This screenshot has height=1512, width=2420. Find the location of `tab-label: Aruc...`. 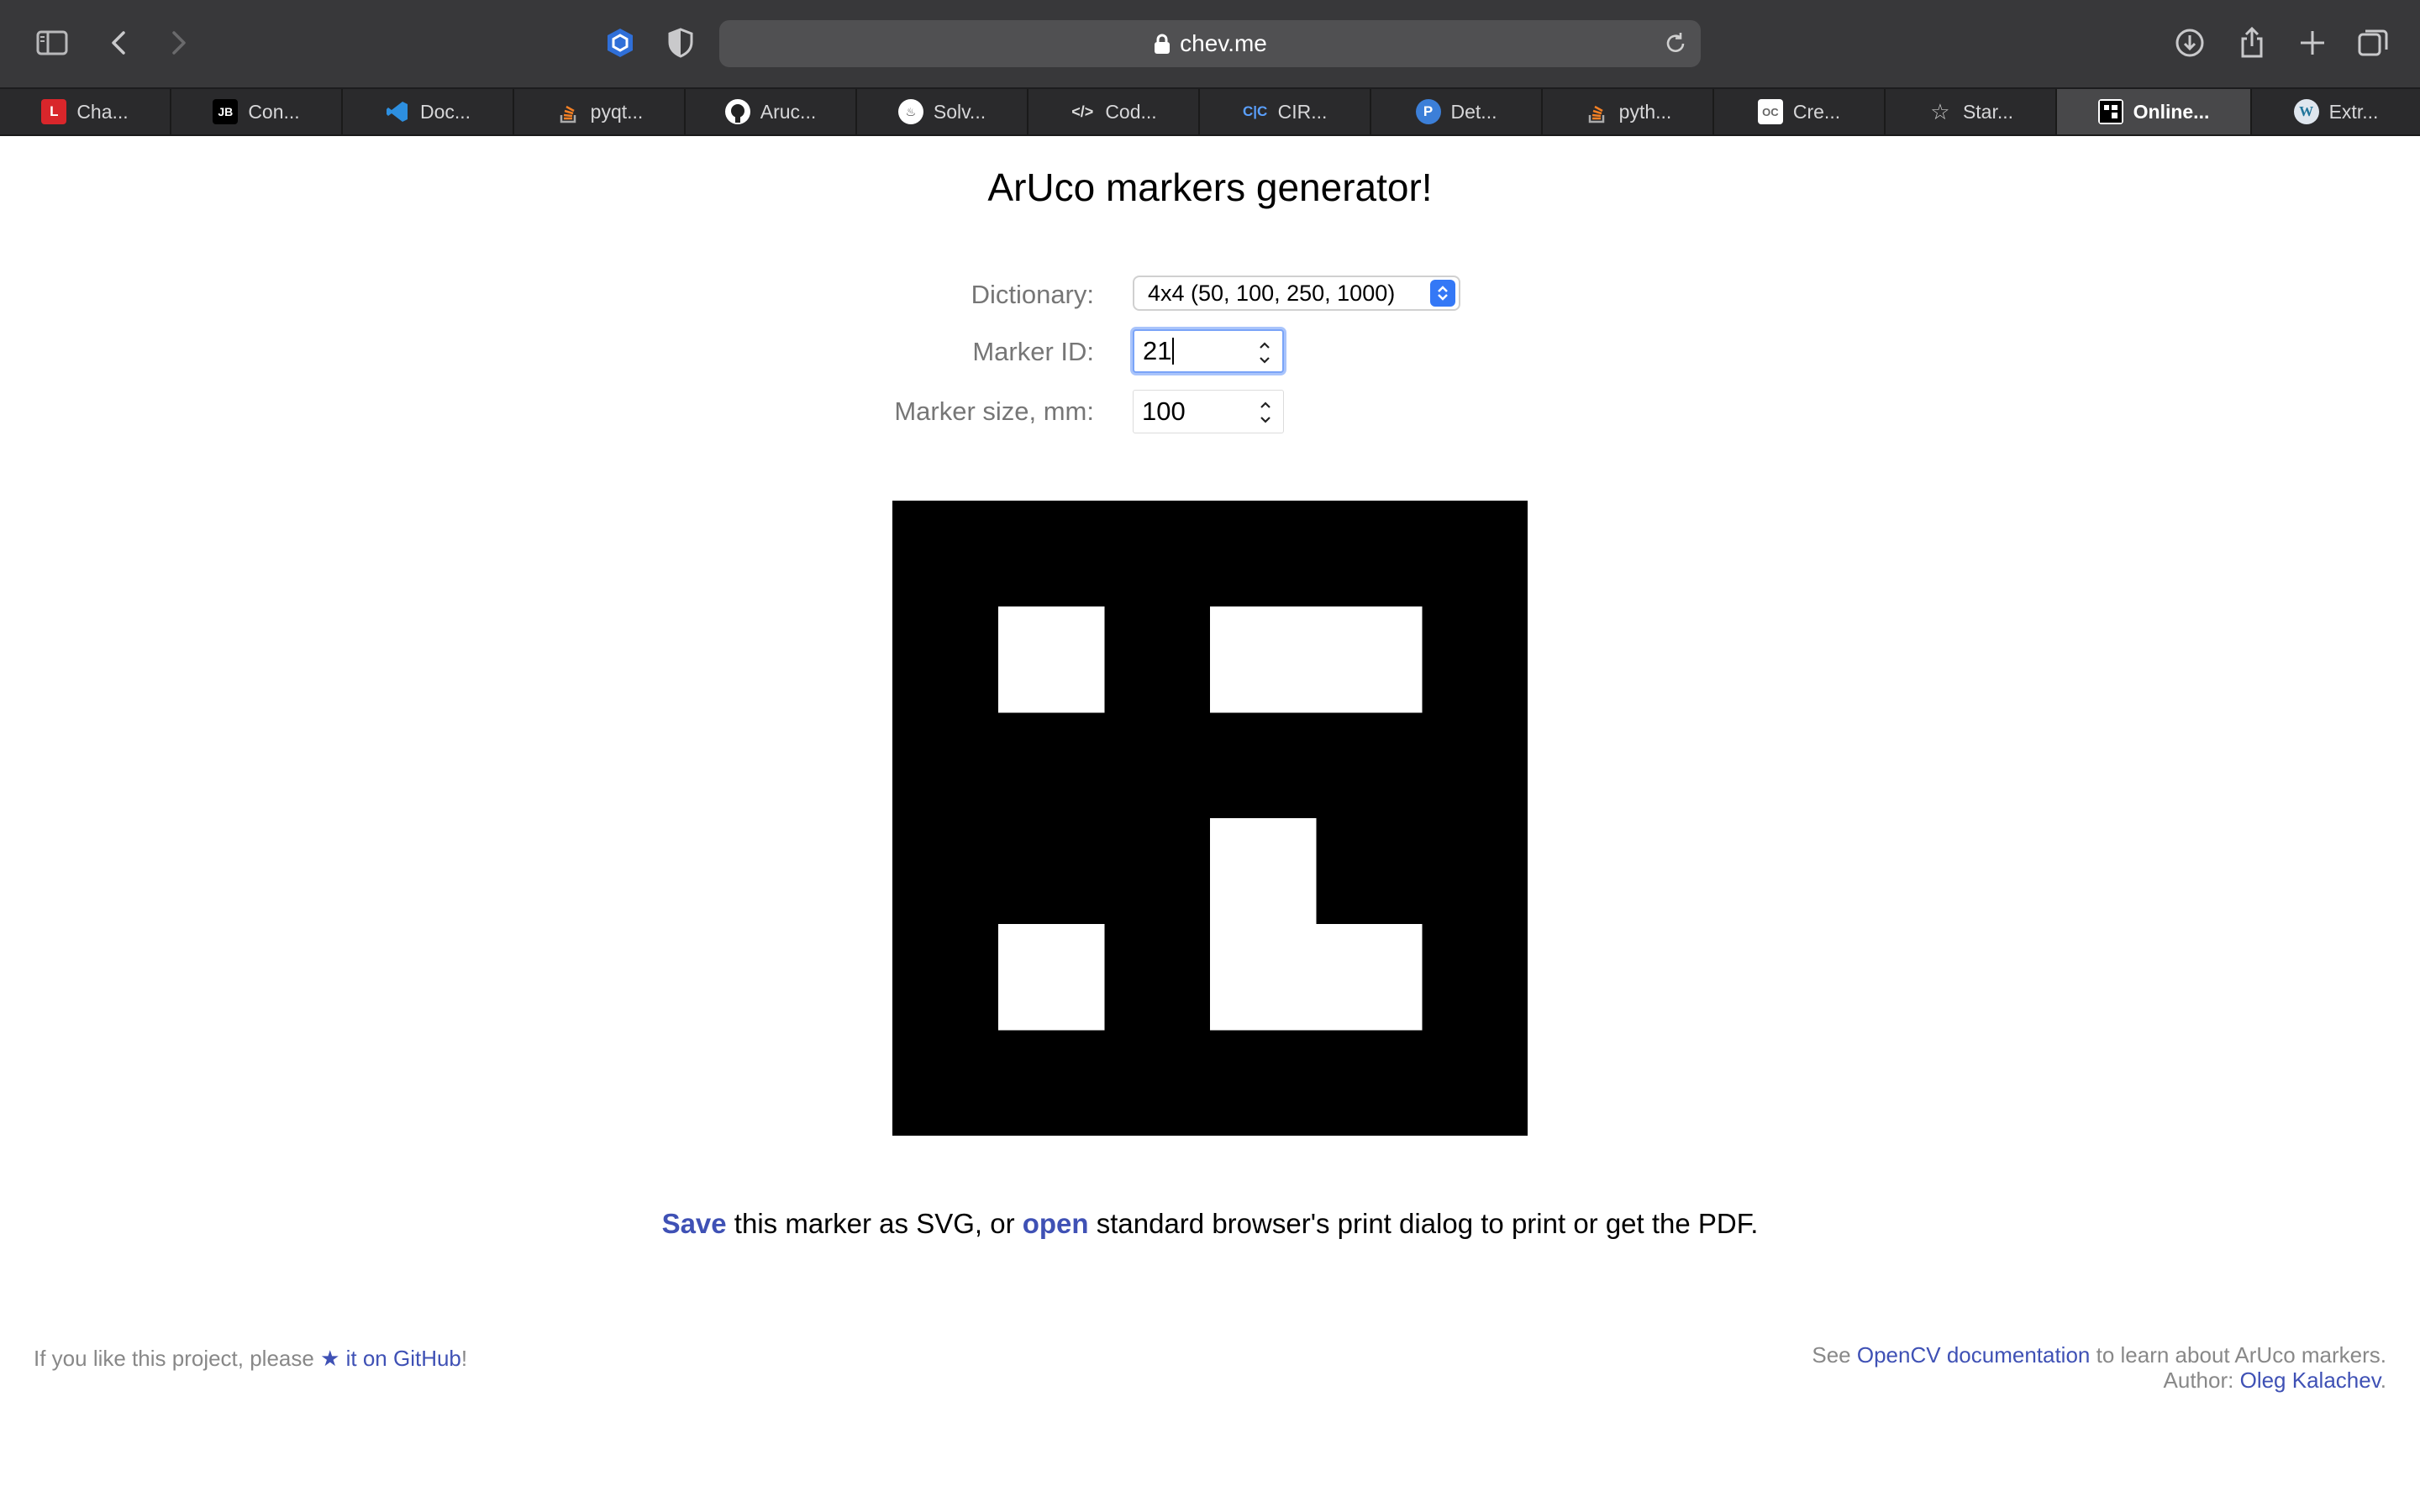

tab-label: Aruc... is located at coordinates (788, 111).